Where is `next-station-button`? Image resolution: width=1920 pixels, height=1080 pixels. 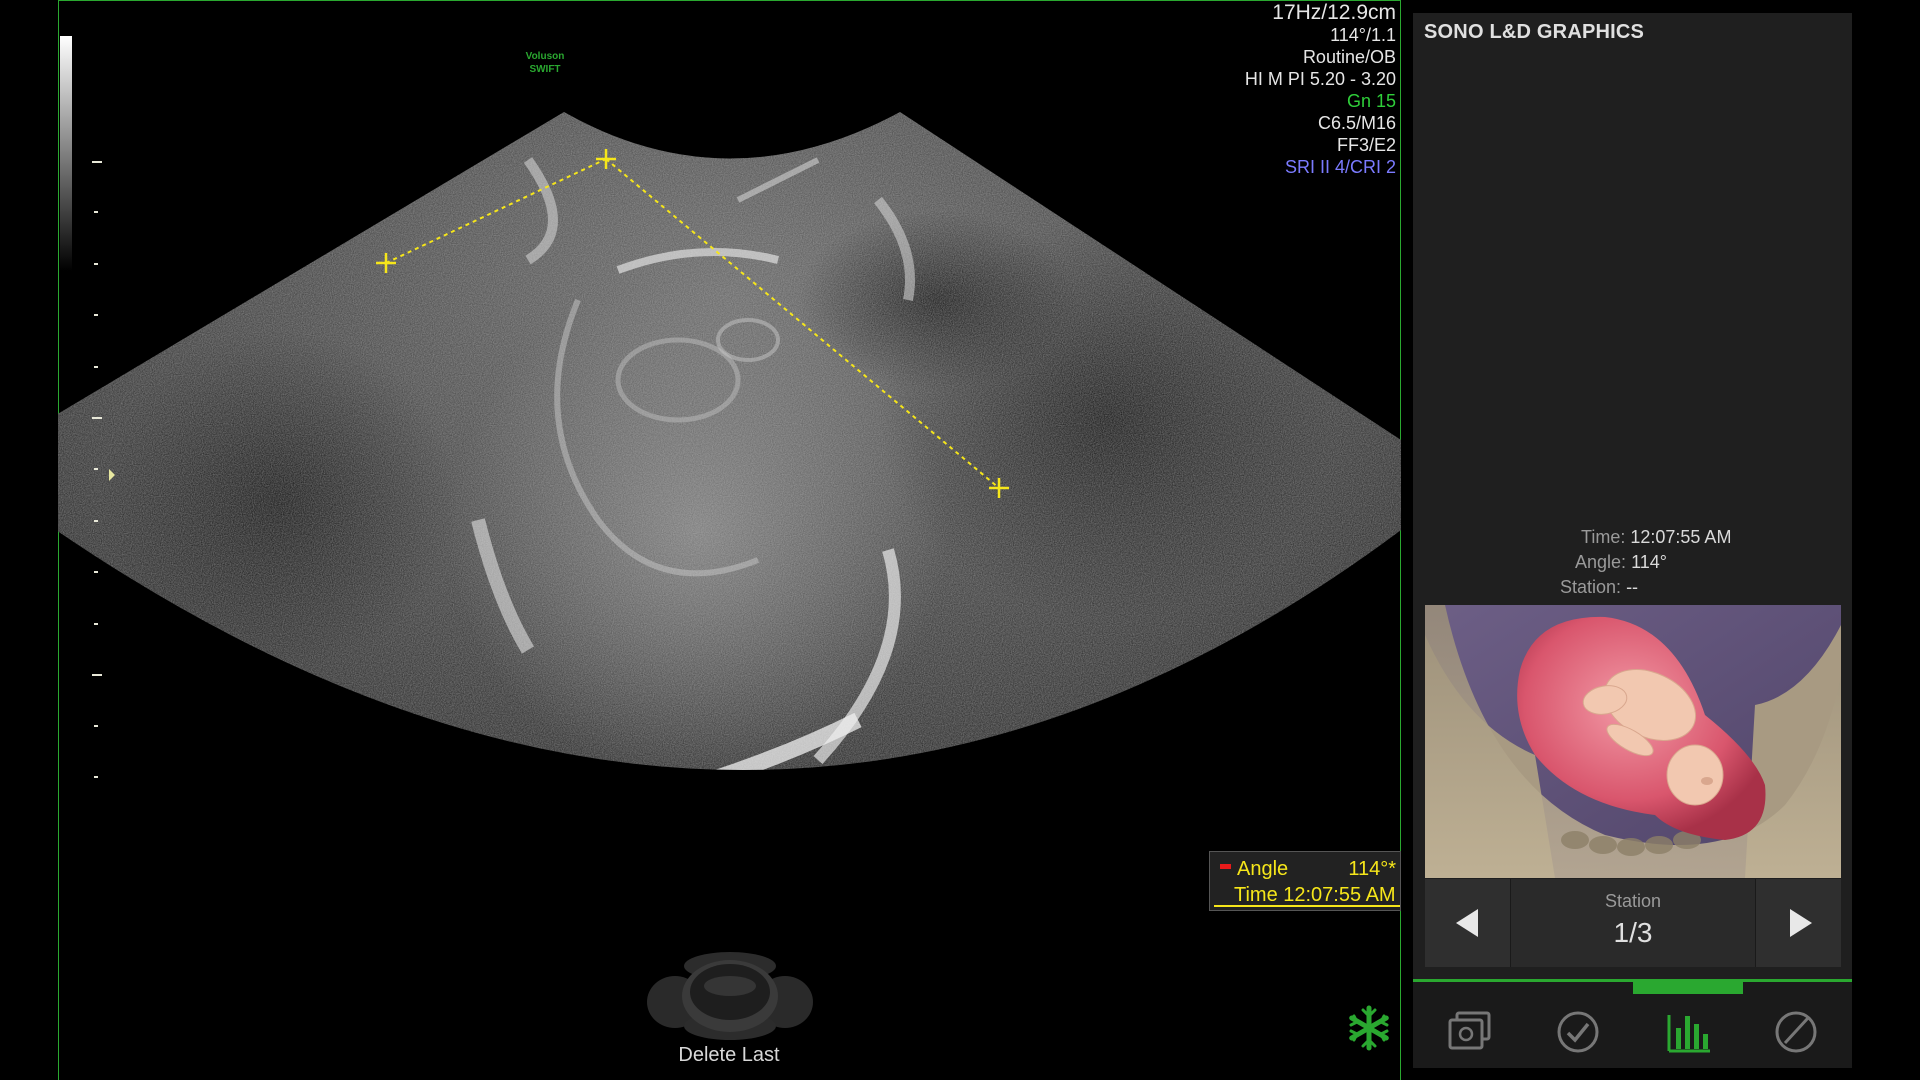 next-station-button is located at coordinates (1798, 923).